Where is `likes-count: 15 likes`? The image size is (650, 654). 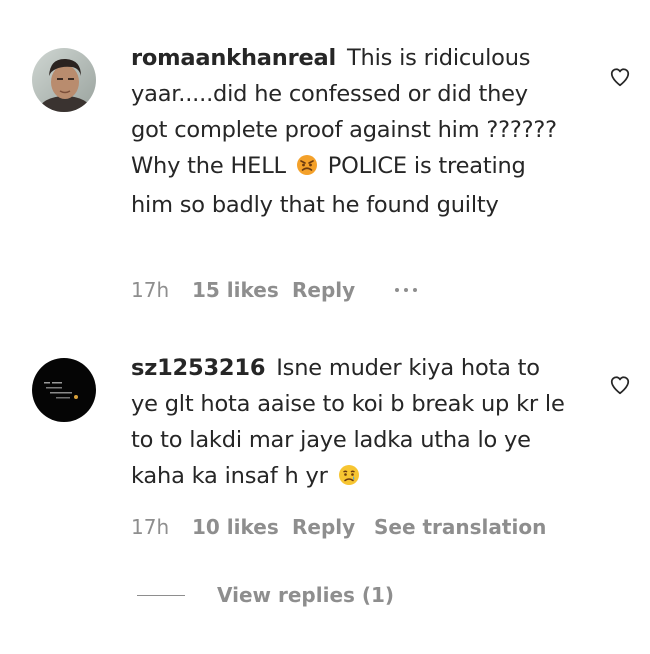 likes-count: 15 likes is located at coordinates (242, 290).